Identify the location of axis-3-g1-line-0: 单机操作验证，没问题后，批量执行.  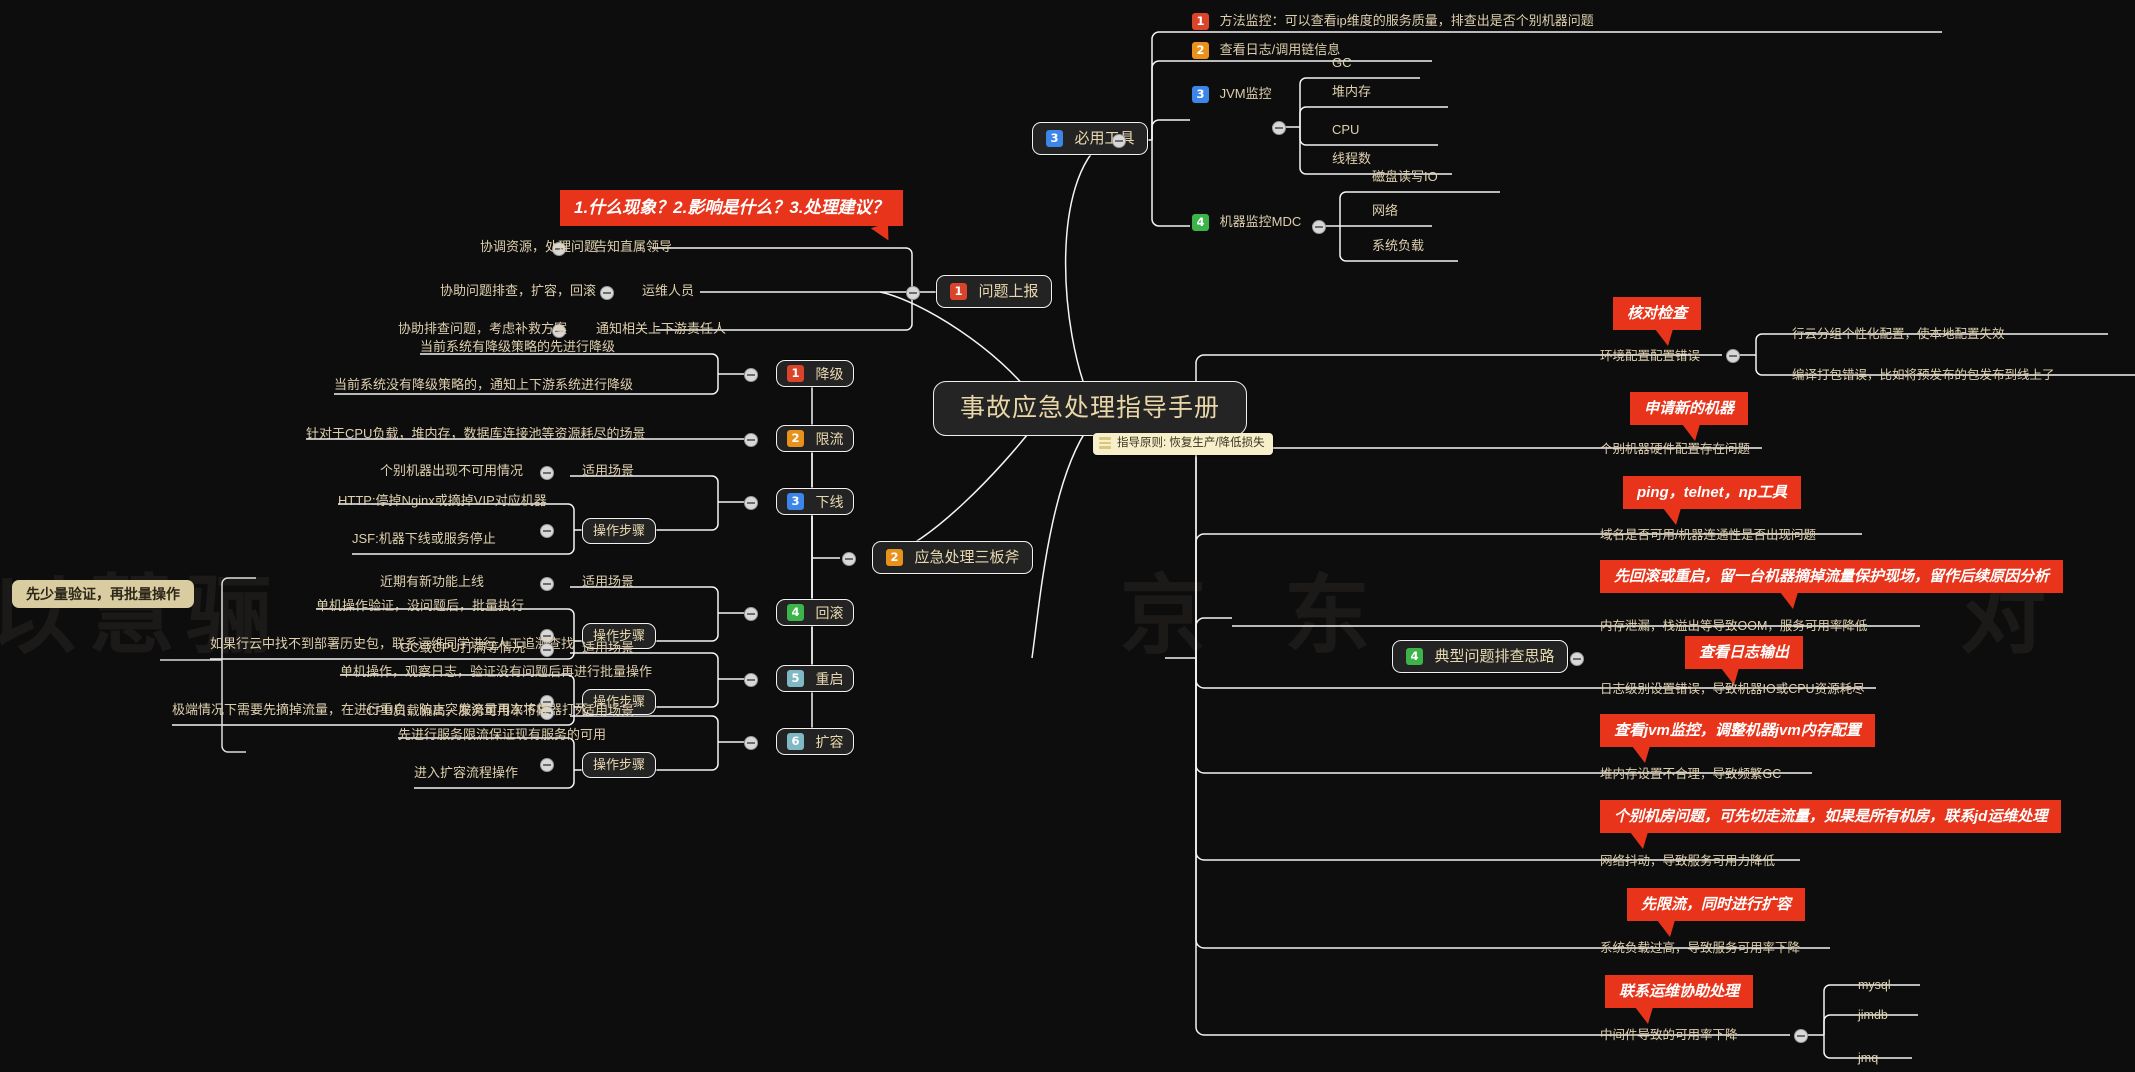
(420, 605).